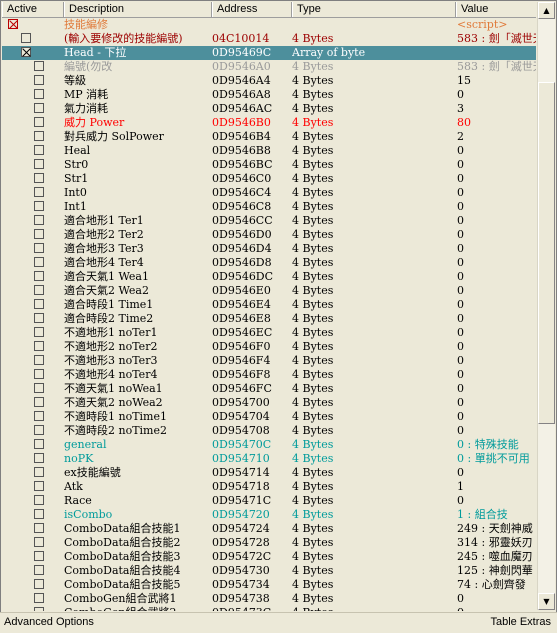  I want to click on table-row: 不適時段2 noTime2 0D954708 4 Bytes 0, so click(269, 431).